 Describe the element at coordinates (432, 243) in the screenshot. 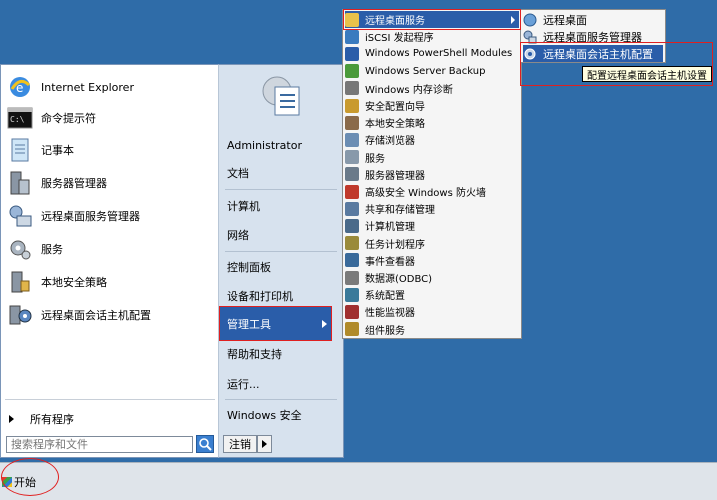

I see `submenu-item: 任务计划程序` at that location.